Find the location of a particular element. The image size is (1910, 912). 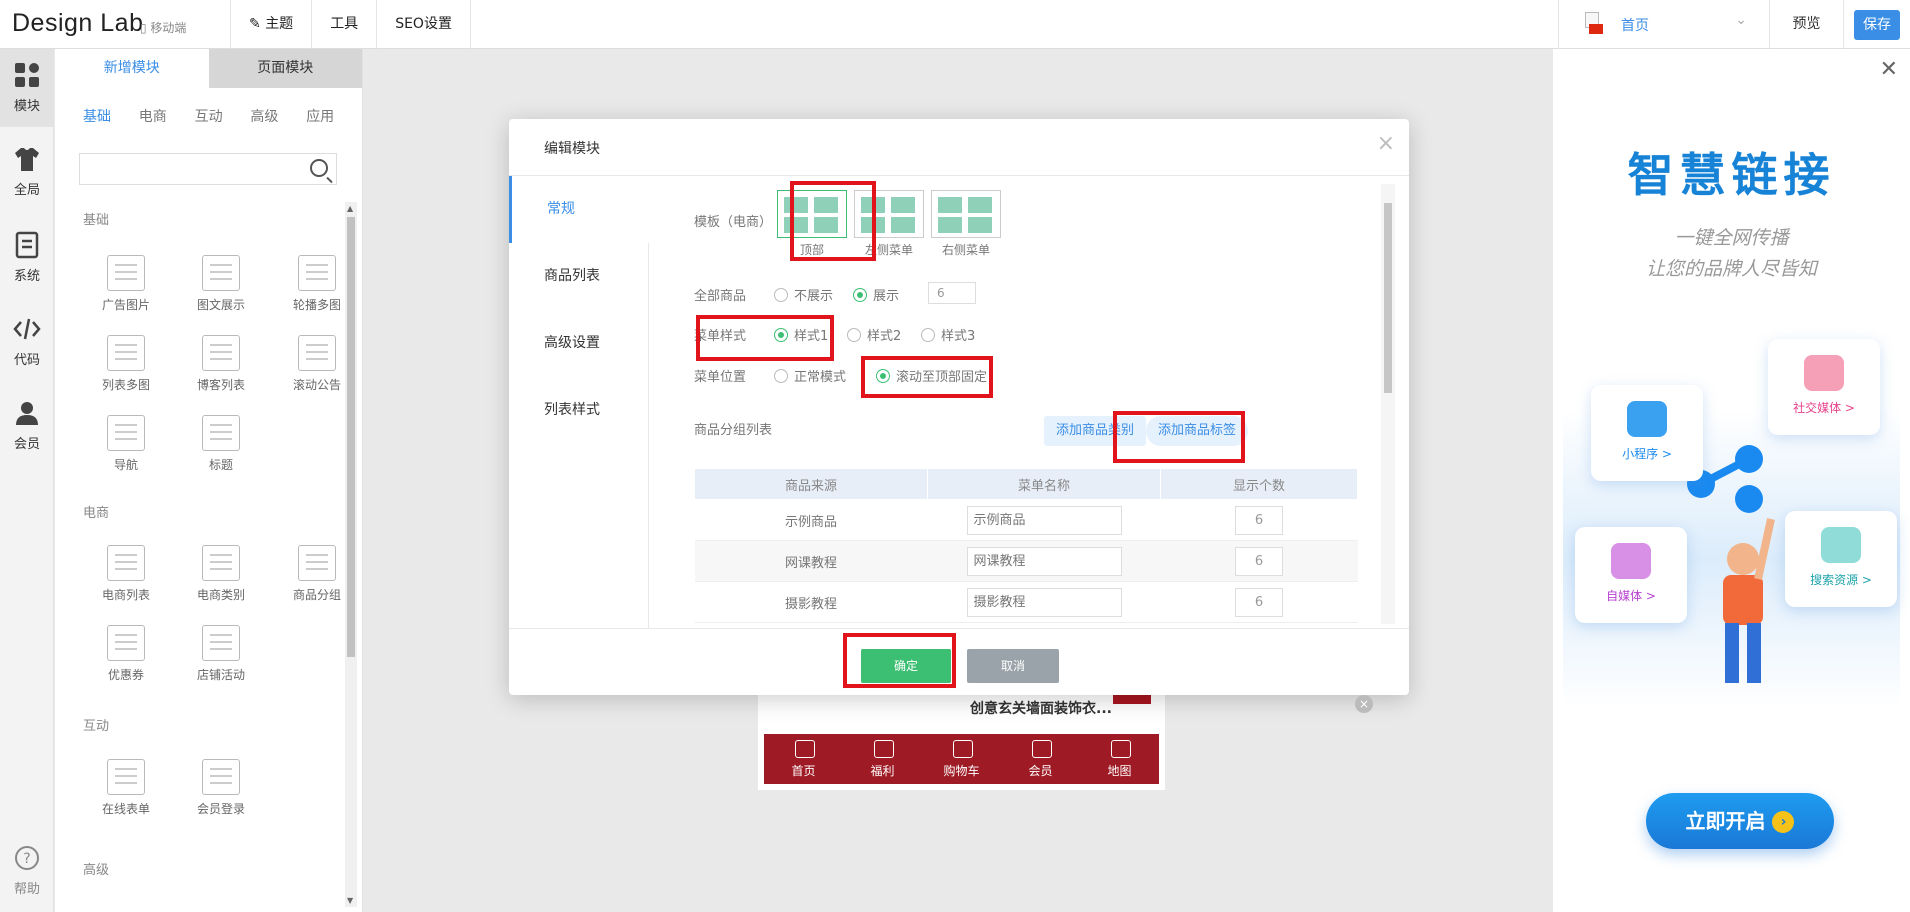

col-source: 商品来源 is located at coordinates (811, 484).